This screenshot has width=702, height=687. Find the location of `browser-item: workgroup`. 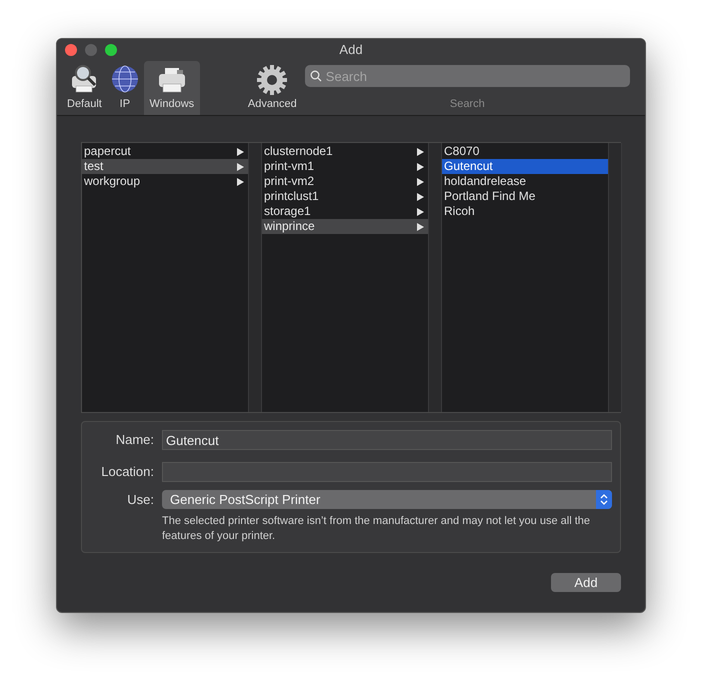

browser-item: workgroup is located at coordinates (165, 181).